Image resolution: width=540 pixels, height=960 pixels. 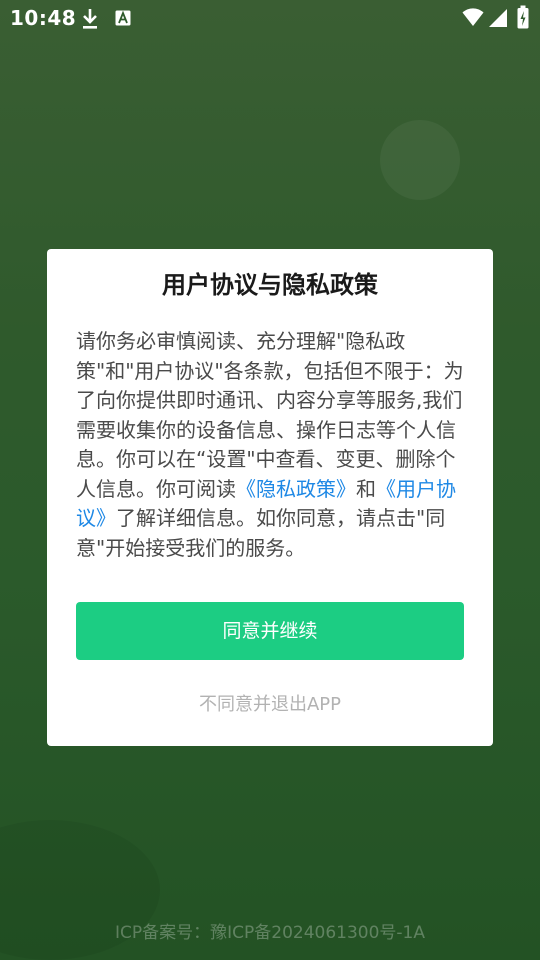 What do you see at coordinates (473, 19) in the screenshot?
I see `wifi-icon` at bounding box center [473, 19].